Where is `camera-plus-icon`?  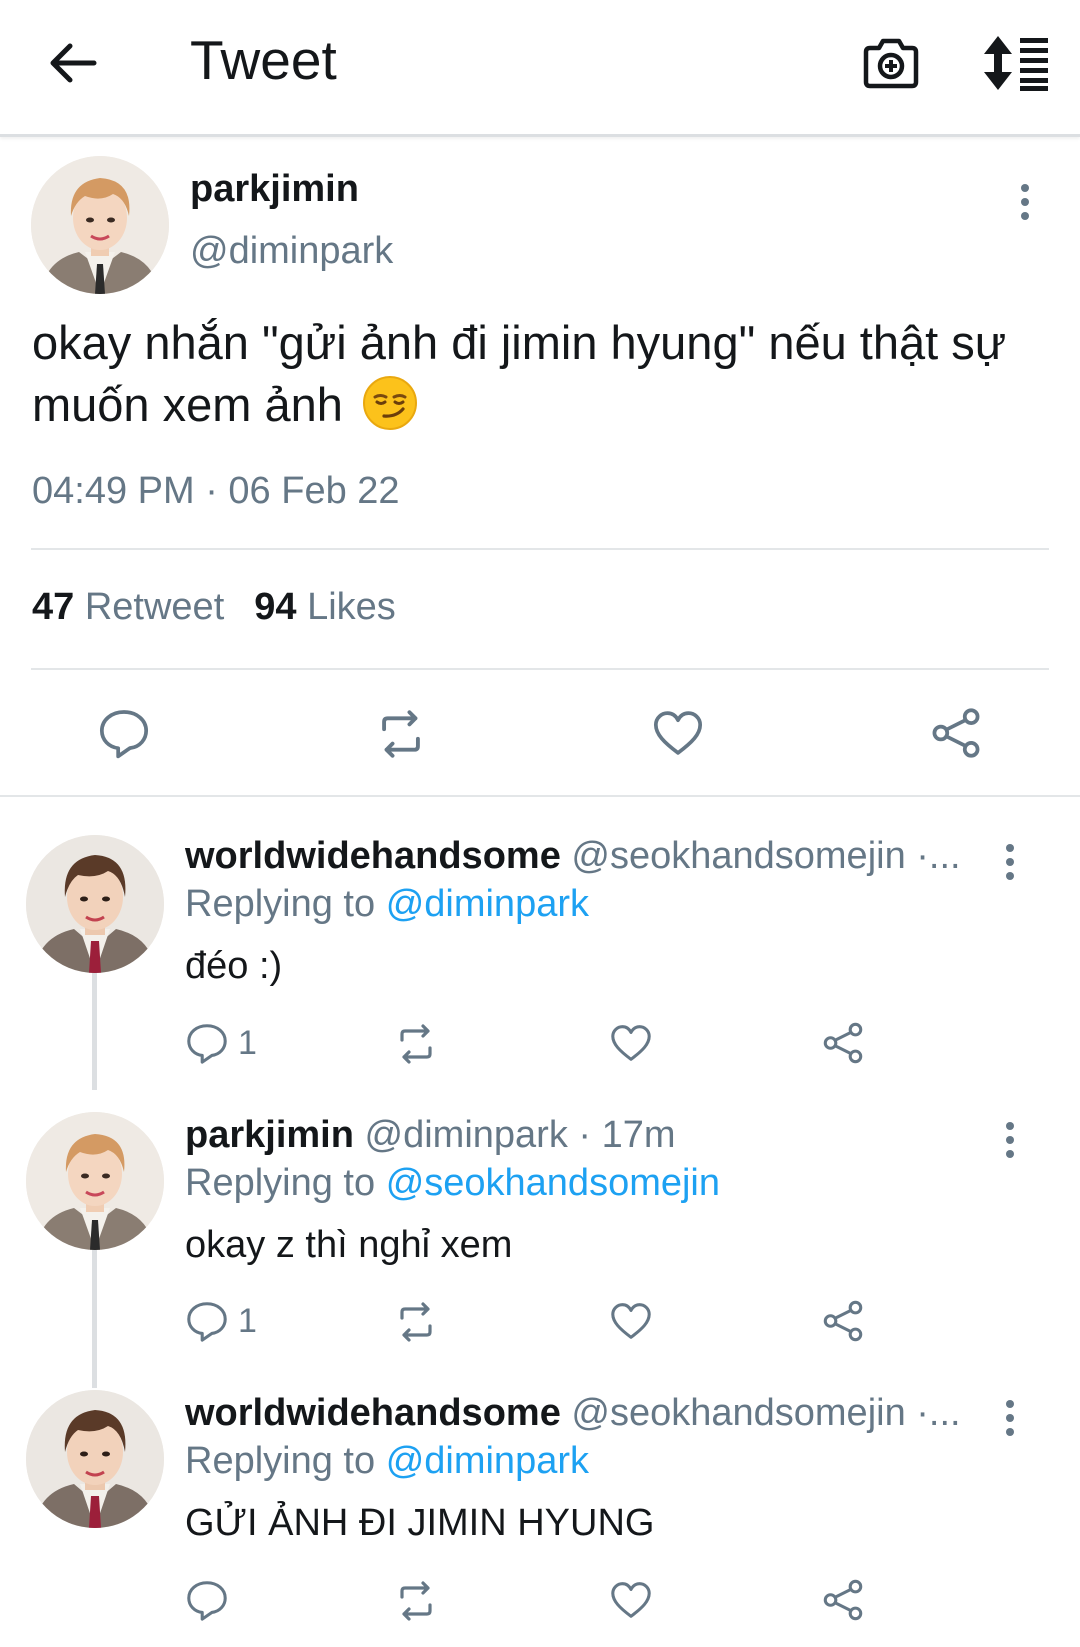
camera-plus-icon is located at coordinates (891, 63).